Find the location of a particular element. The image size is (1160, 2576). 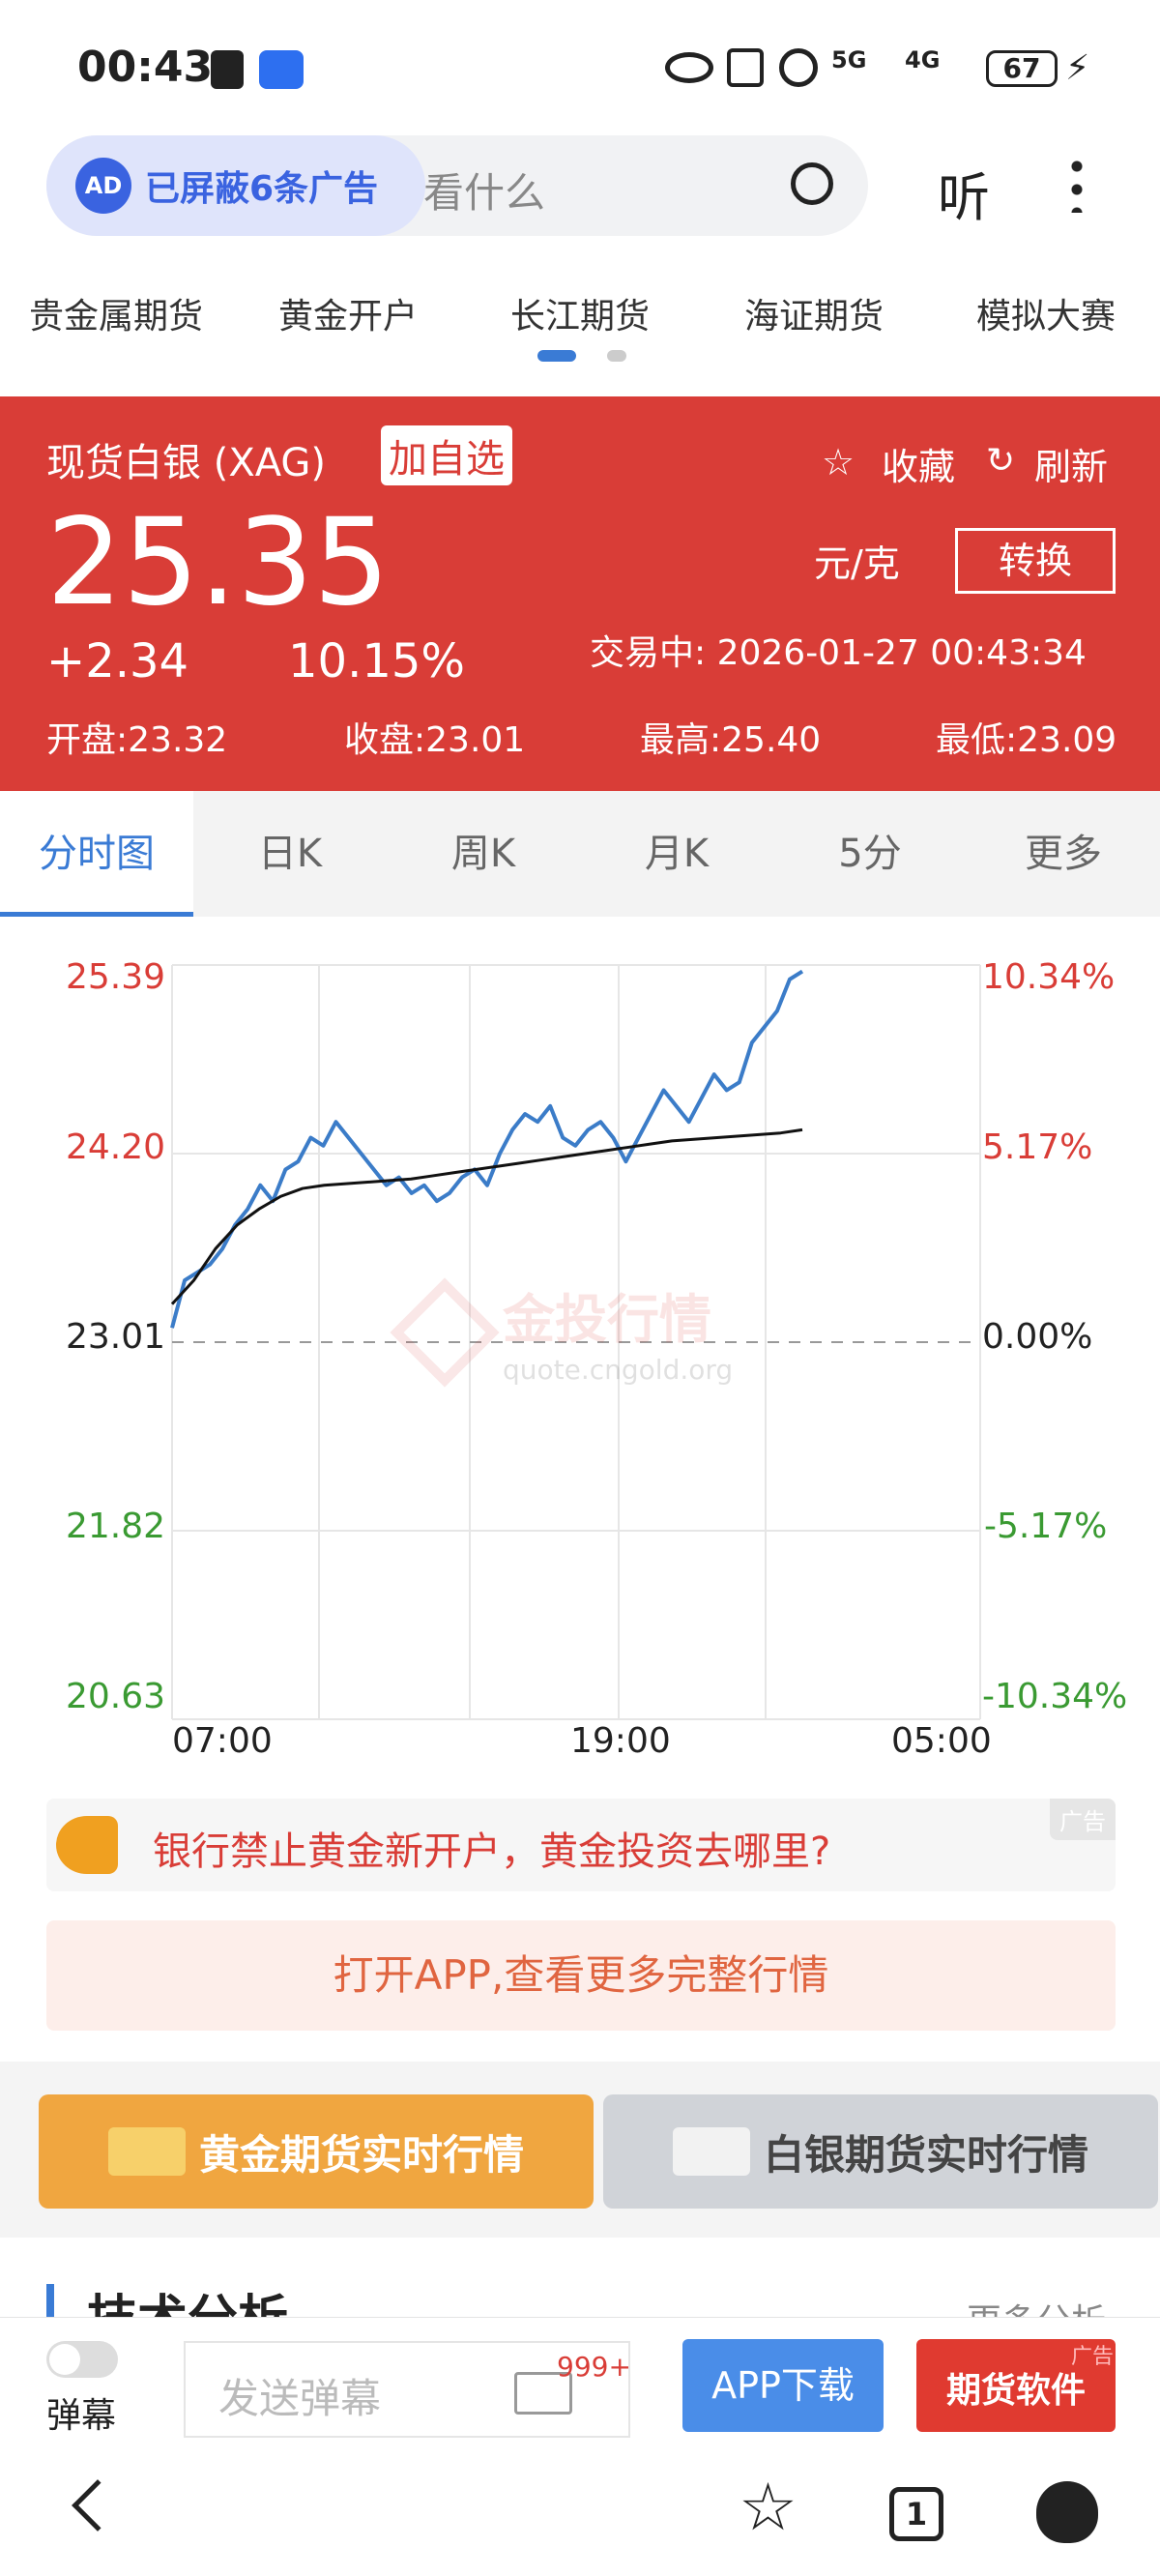

price-line is located at coordinates (487, 1149).